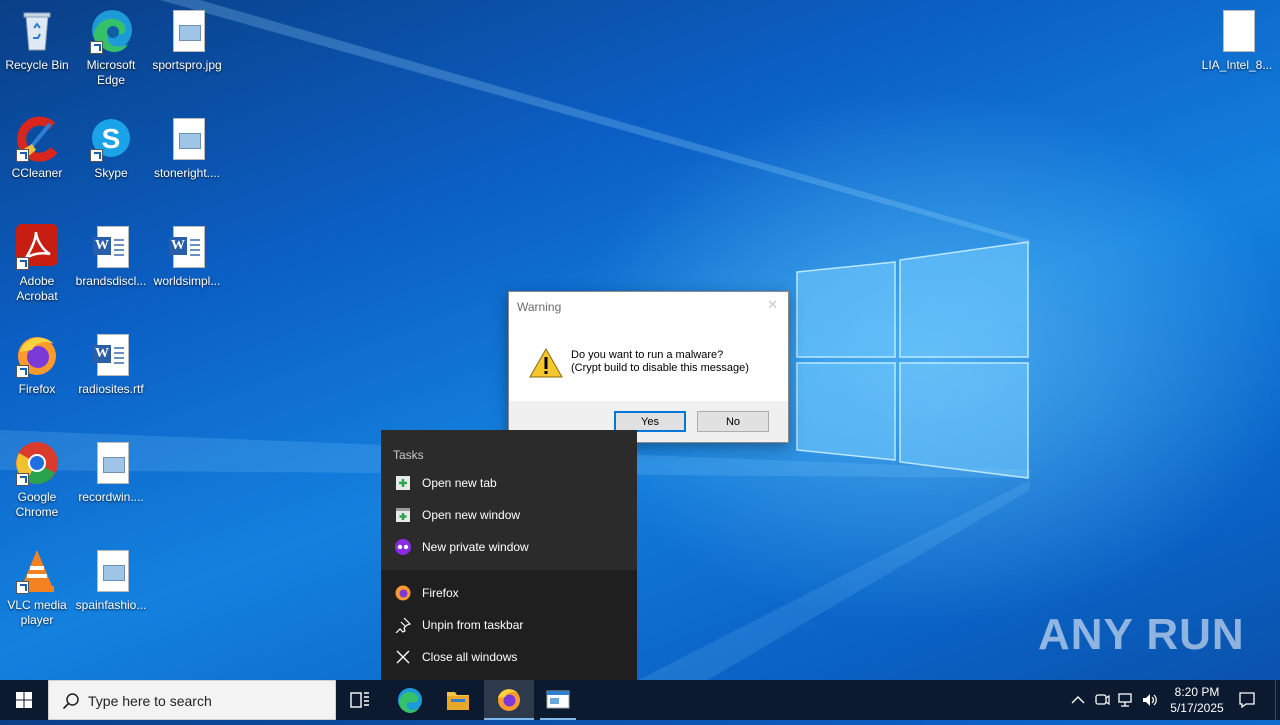 This screenshot has width=1280, height=725. I want to click on window-app-icon, so click(558, 699).